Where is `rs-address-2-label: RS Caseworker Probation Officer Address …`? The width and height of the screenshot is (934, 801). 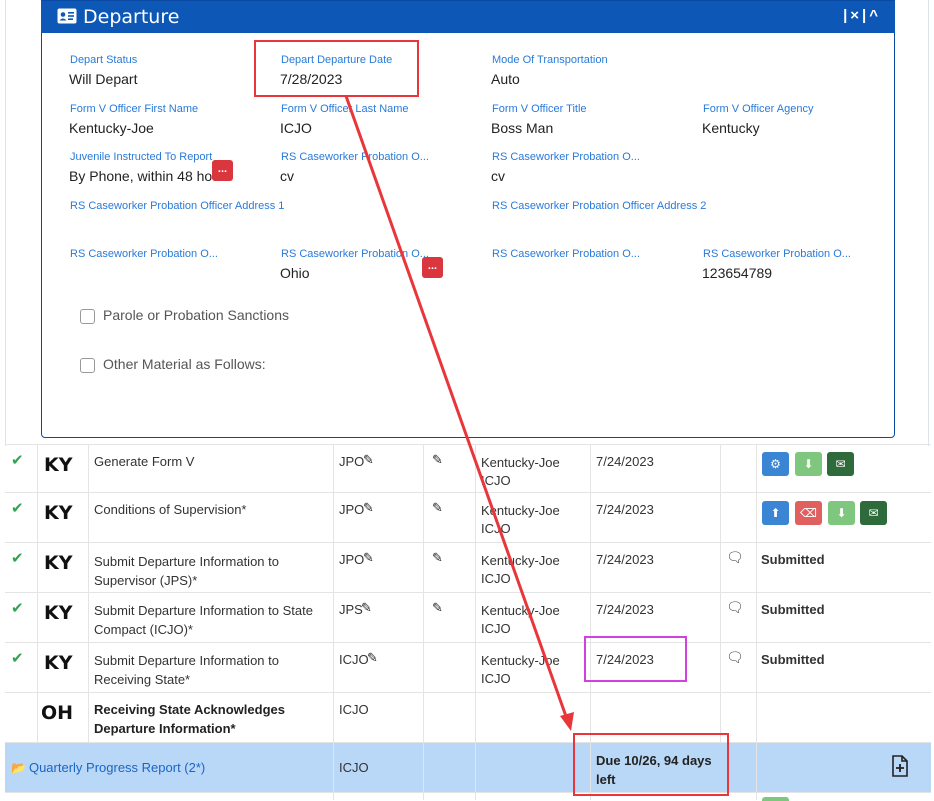 rs-address-2-label: RS Caseworker Probation Officer Address … is located at coordinates (599, 206).